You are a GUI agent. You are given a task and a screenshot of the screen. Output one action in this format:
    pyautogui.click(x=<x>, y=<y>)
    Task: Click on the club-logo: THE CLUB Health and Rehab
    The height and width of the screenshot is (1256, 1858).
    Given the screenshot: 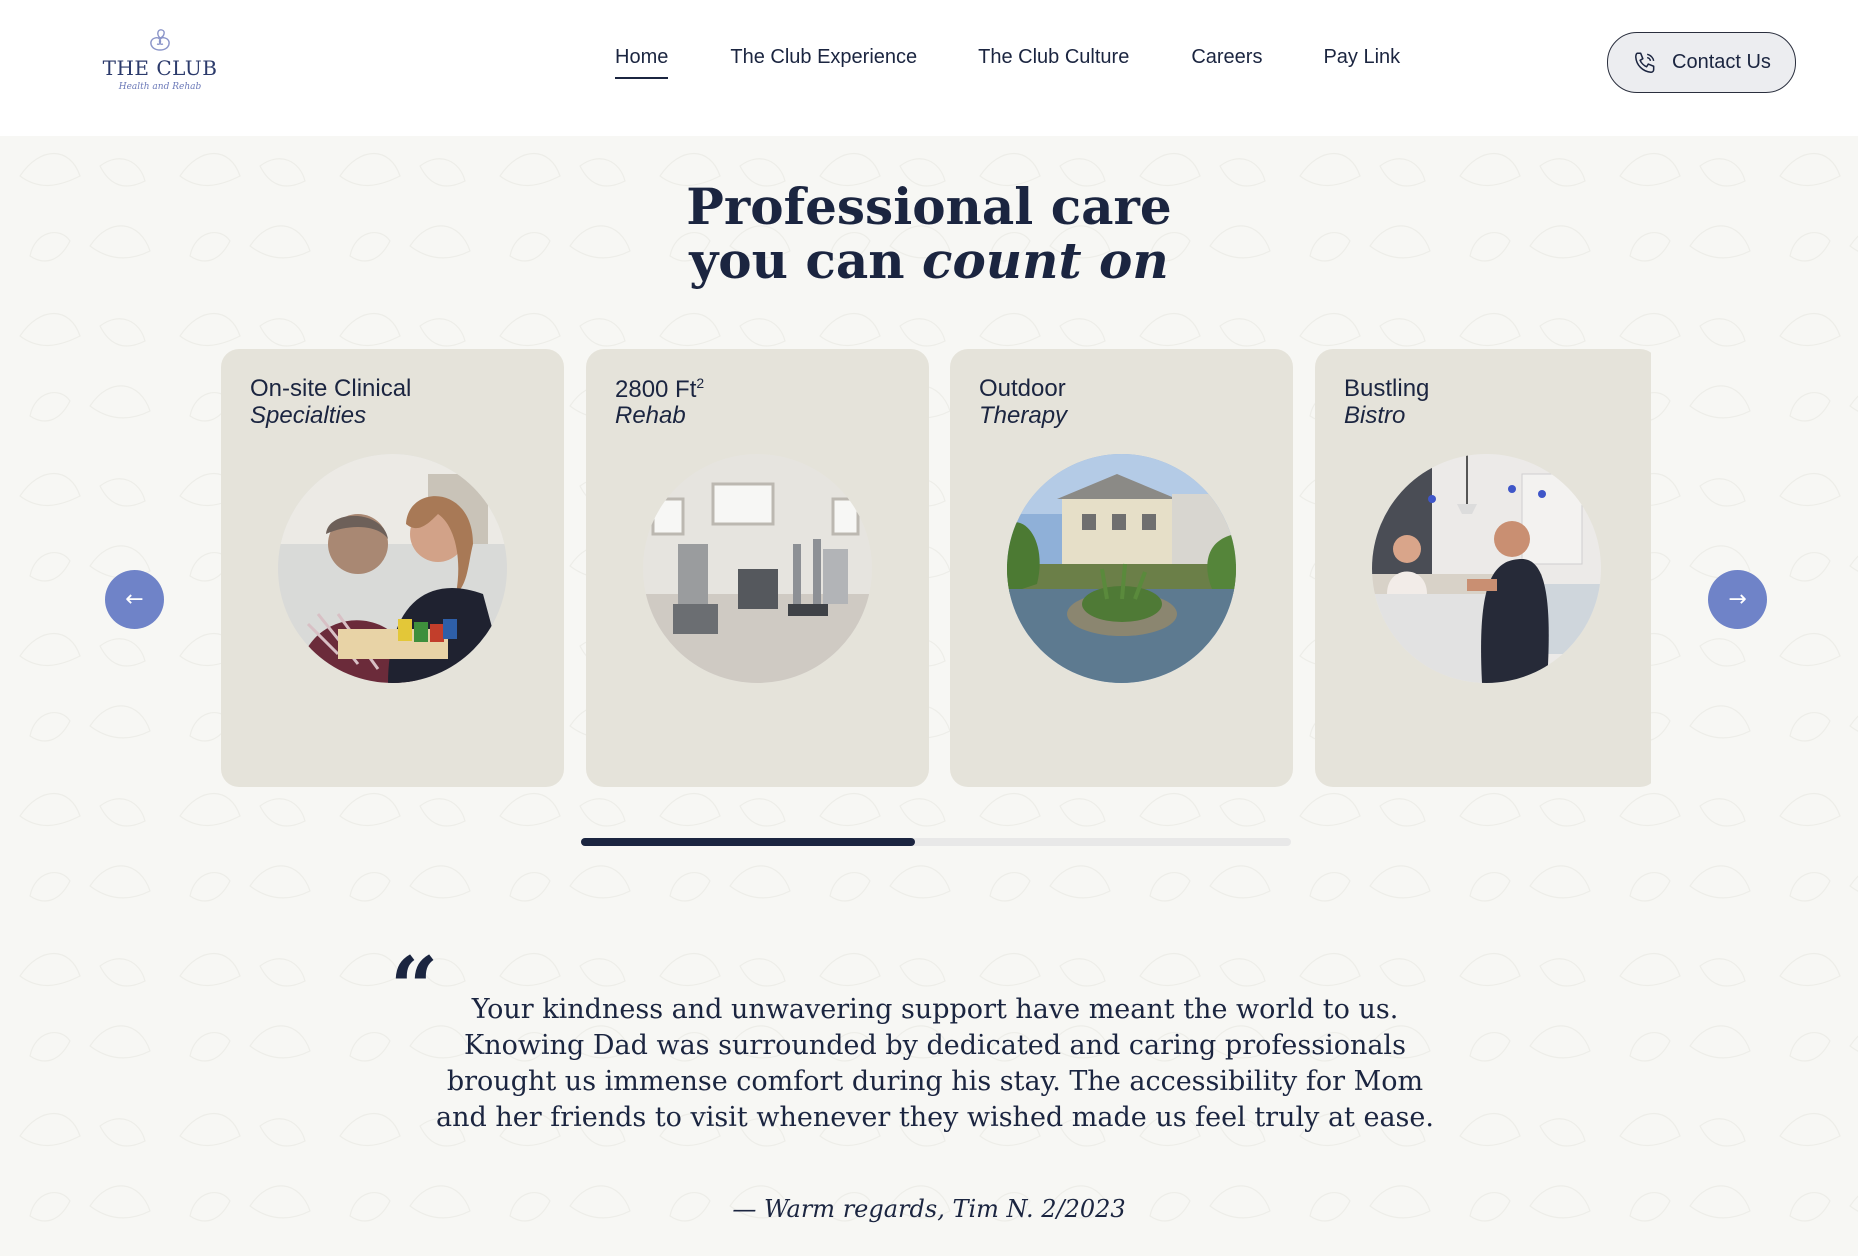 What is the action you would take?
    pyautogui.click(x=160, y=68)
    